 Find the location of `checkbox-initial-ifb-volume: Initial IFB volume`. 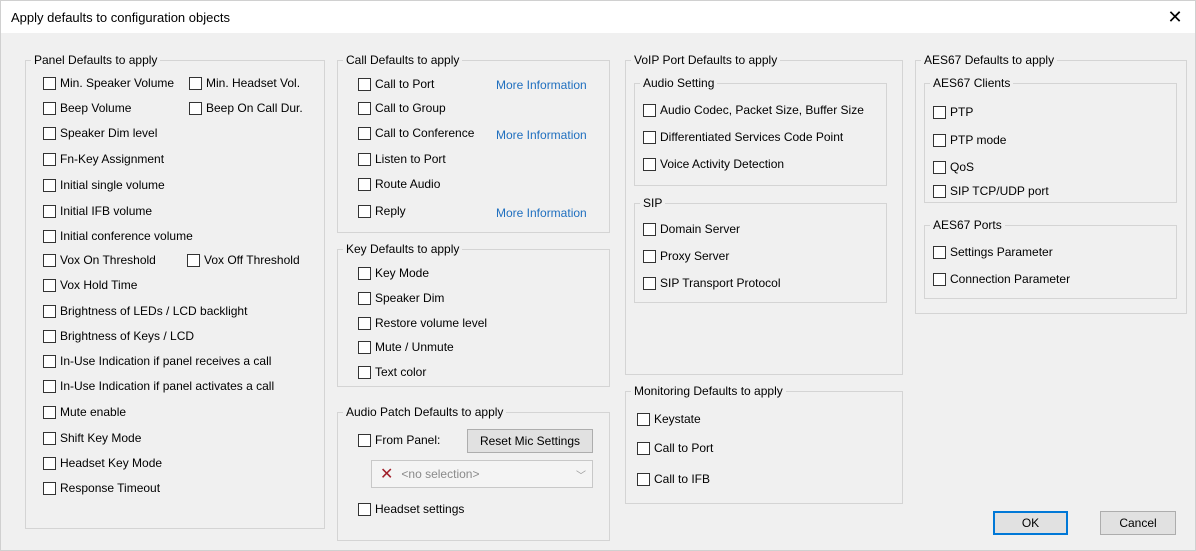

checkbox-initial-ifb-volume: Initial IFB volume is located at coordinates (97, 211).